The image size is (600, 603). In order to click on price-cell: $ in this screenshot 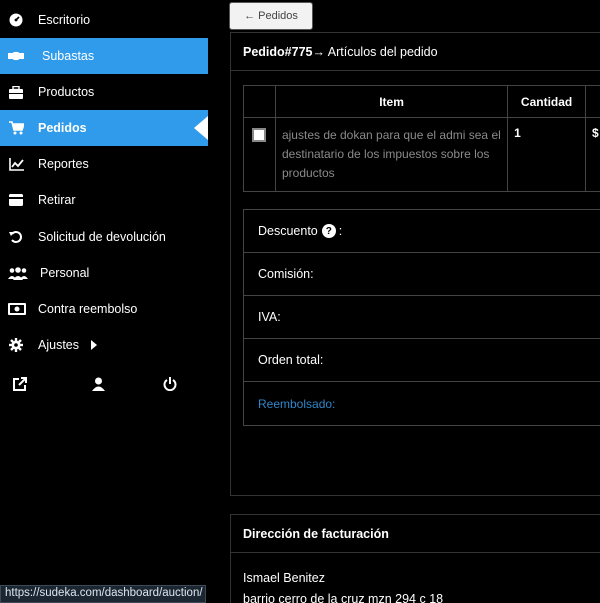, I will do `click(592, 154)`.